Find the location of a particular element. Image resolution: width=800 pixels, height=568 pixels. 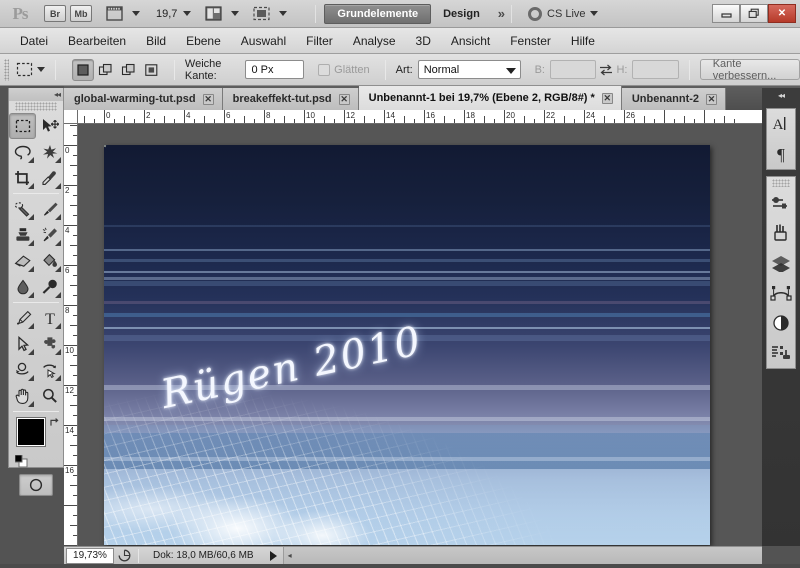

feather-input: 0 Px is located at coordinates (275, 69).